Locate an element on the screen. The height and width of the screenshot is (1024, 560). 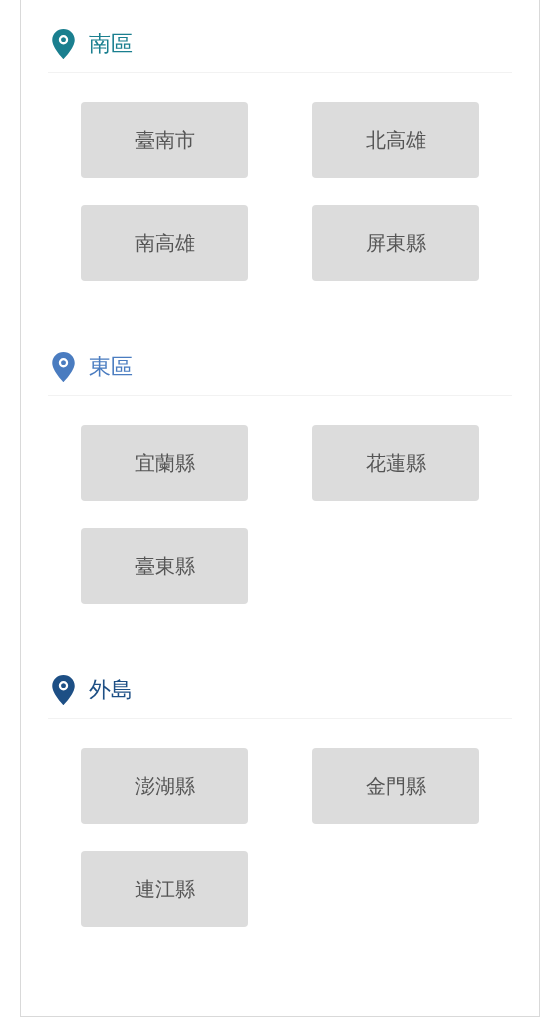
region-heading: 外島 is located at coordinates (111, 690).